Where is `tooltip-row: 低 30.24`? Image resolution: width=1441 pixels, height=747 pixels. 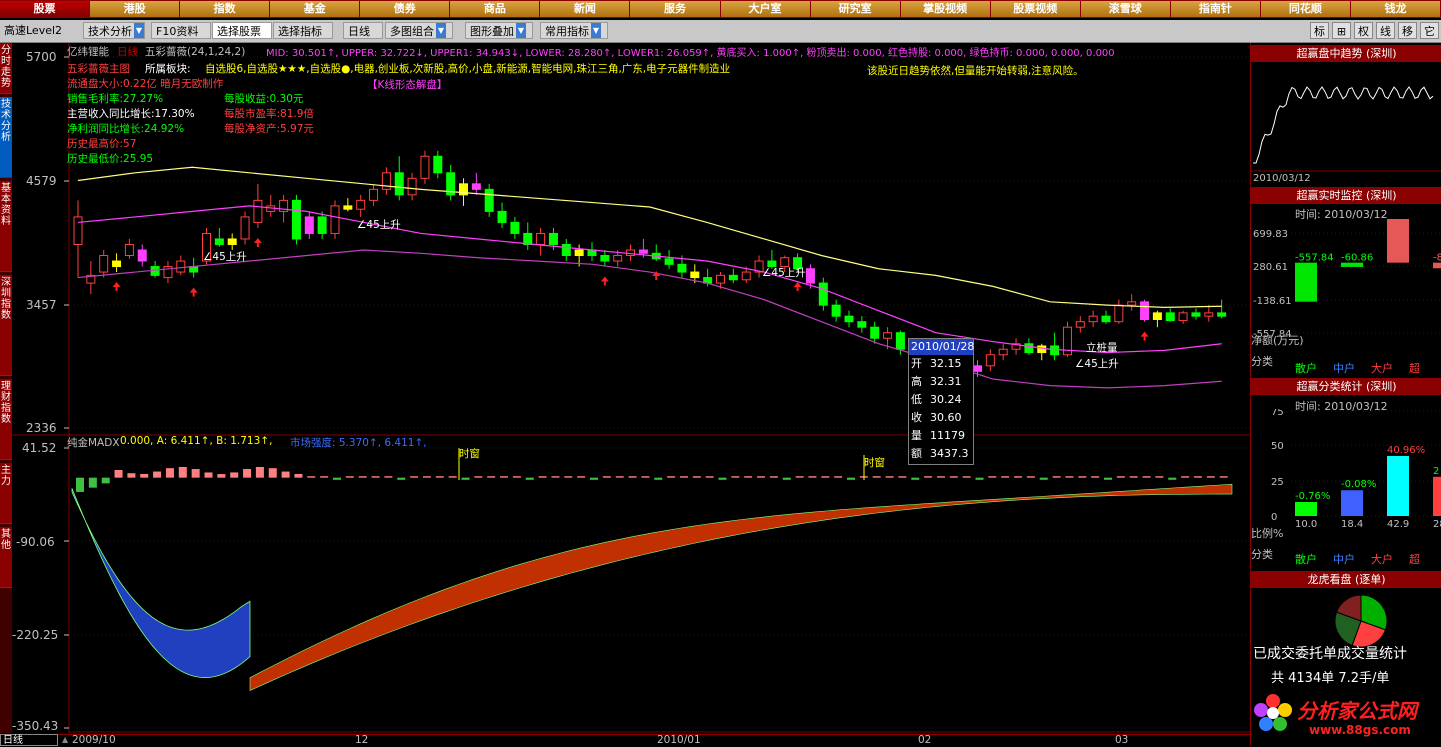 tooltip-row: 低 30.24 is located at coordinates (941, 400).